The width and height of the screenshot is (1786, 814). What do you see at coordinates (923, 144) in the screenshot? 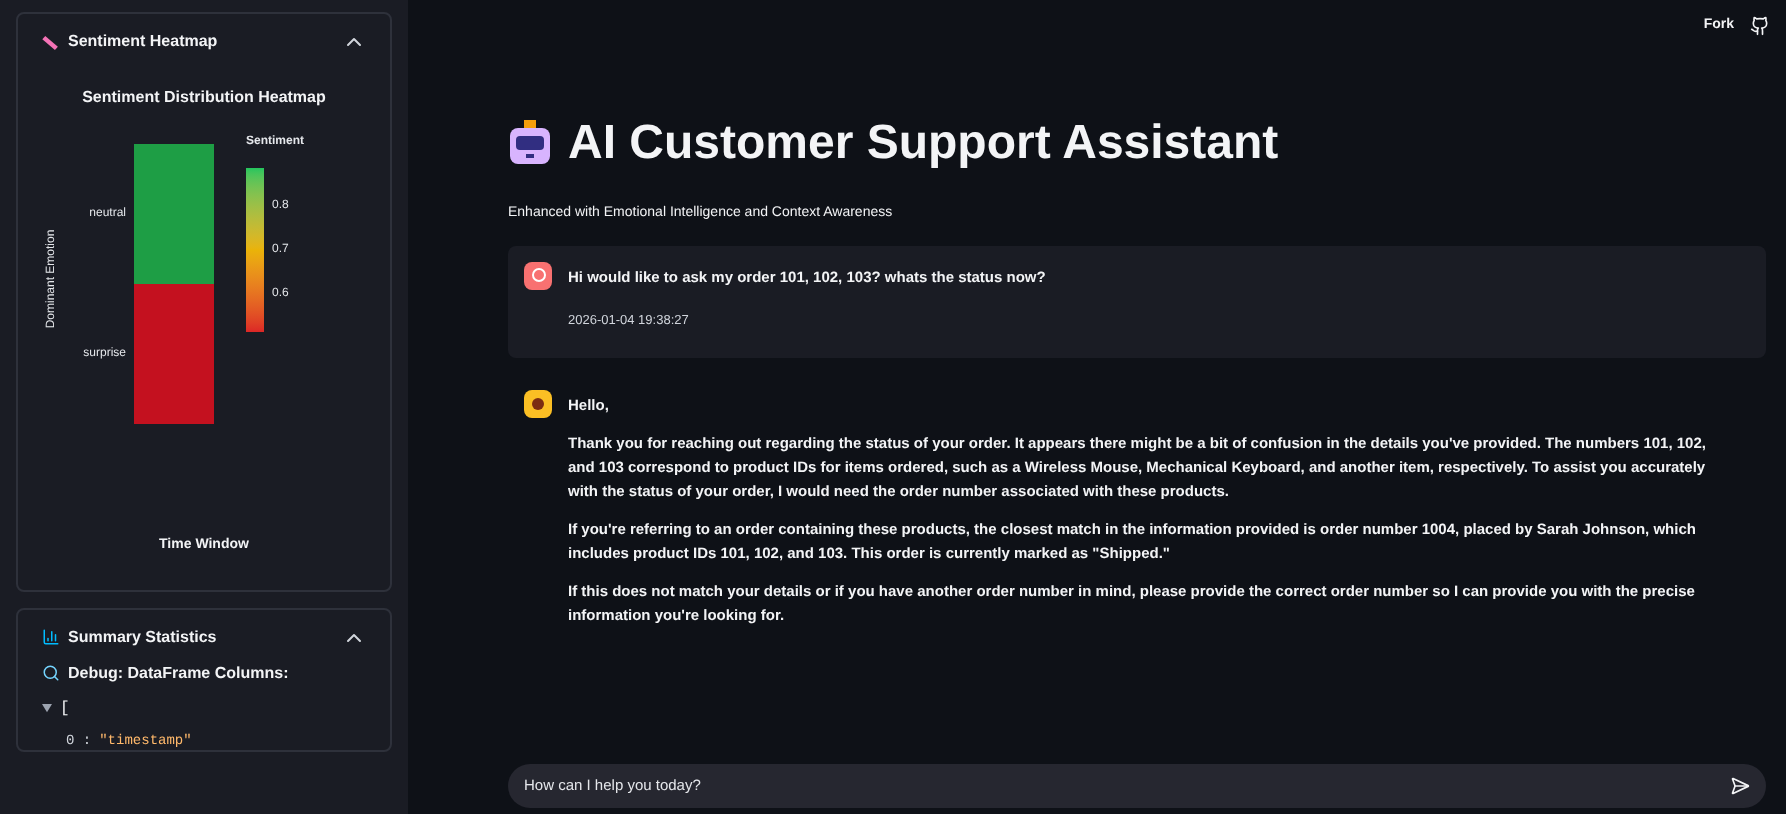
I see `page-title: AI Customer Support Assistant` at bounding box center [923, 144].